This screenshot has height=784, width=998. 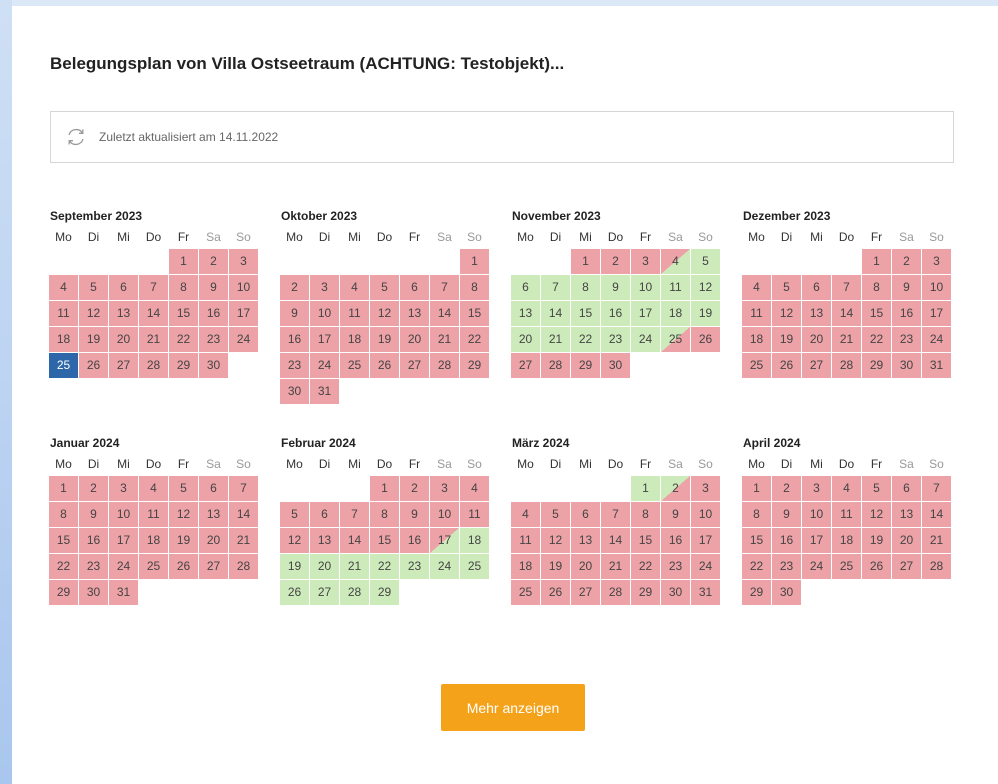 What do you see at coordinates (675, 339) in the screenshot?
I see `day-cell-changeover: 25` at bounding box center [675, 339].